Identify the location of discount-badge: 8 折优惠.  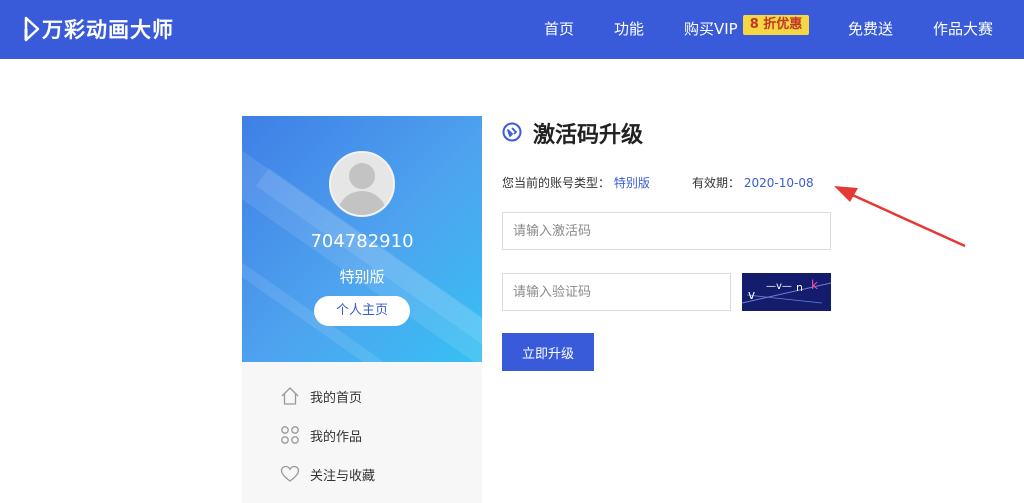
(776, 25).